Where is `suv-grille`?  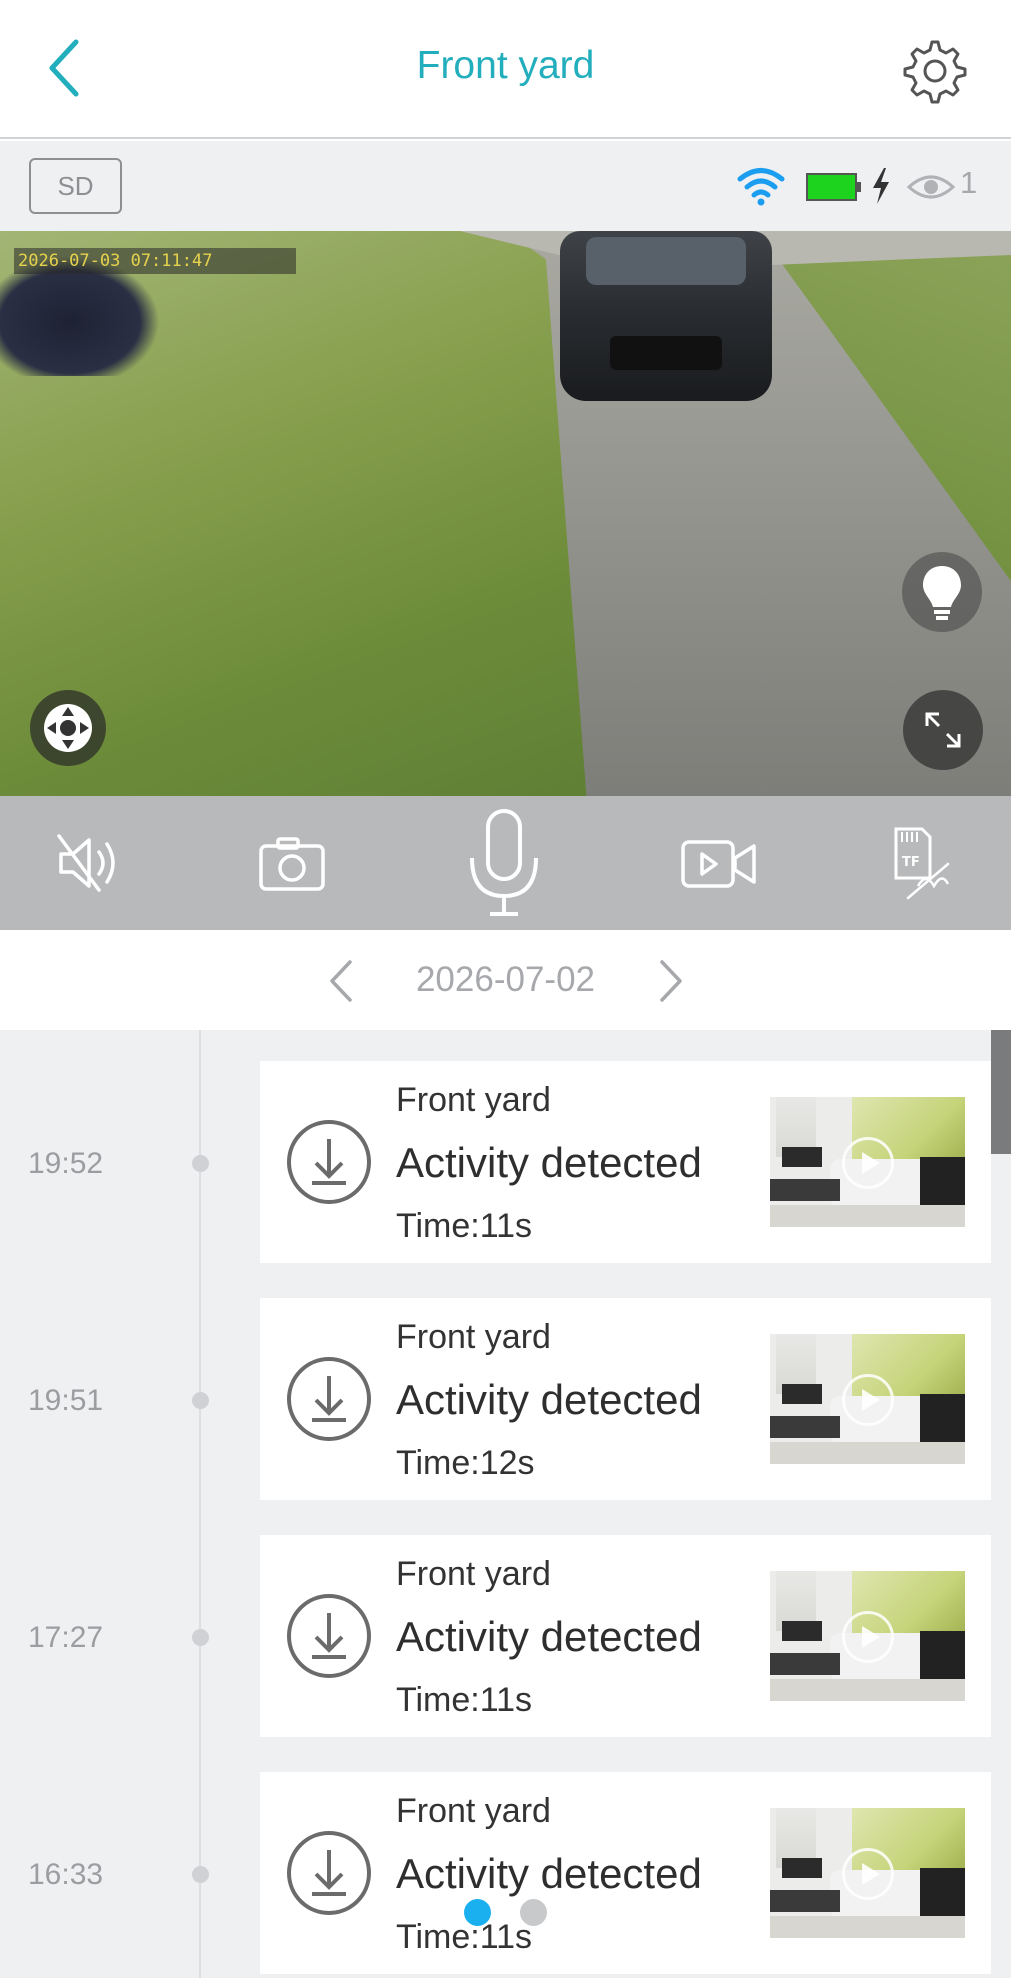
suv-grille is located at coordinates (666, 353).